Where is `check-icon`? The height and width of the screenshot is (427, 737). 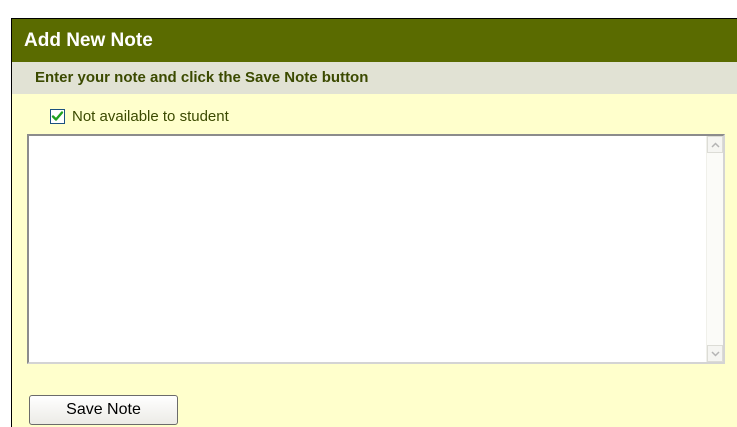
check-icon is located at coordinates (57, 115).